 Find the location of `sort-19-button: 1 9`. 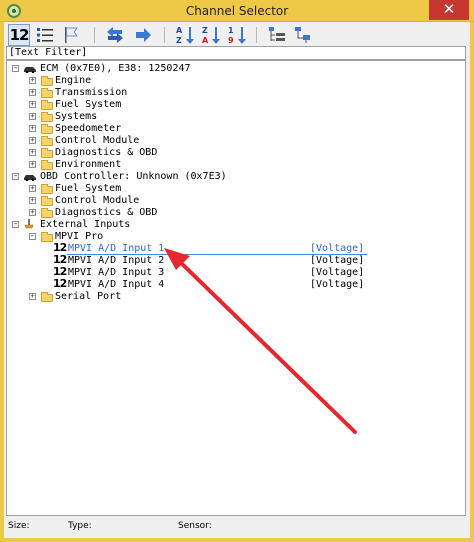

sort-19-button: 1 9 is located at coordinates (237, 35).